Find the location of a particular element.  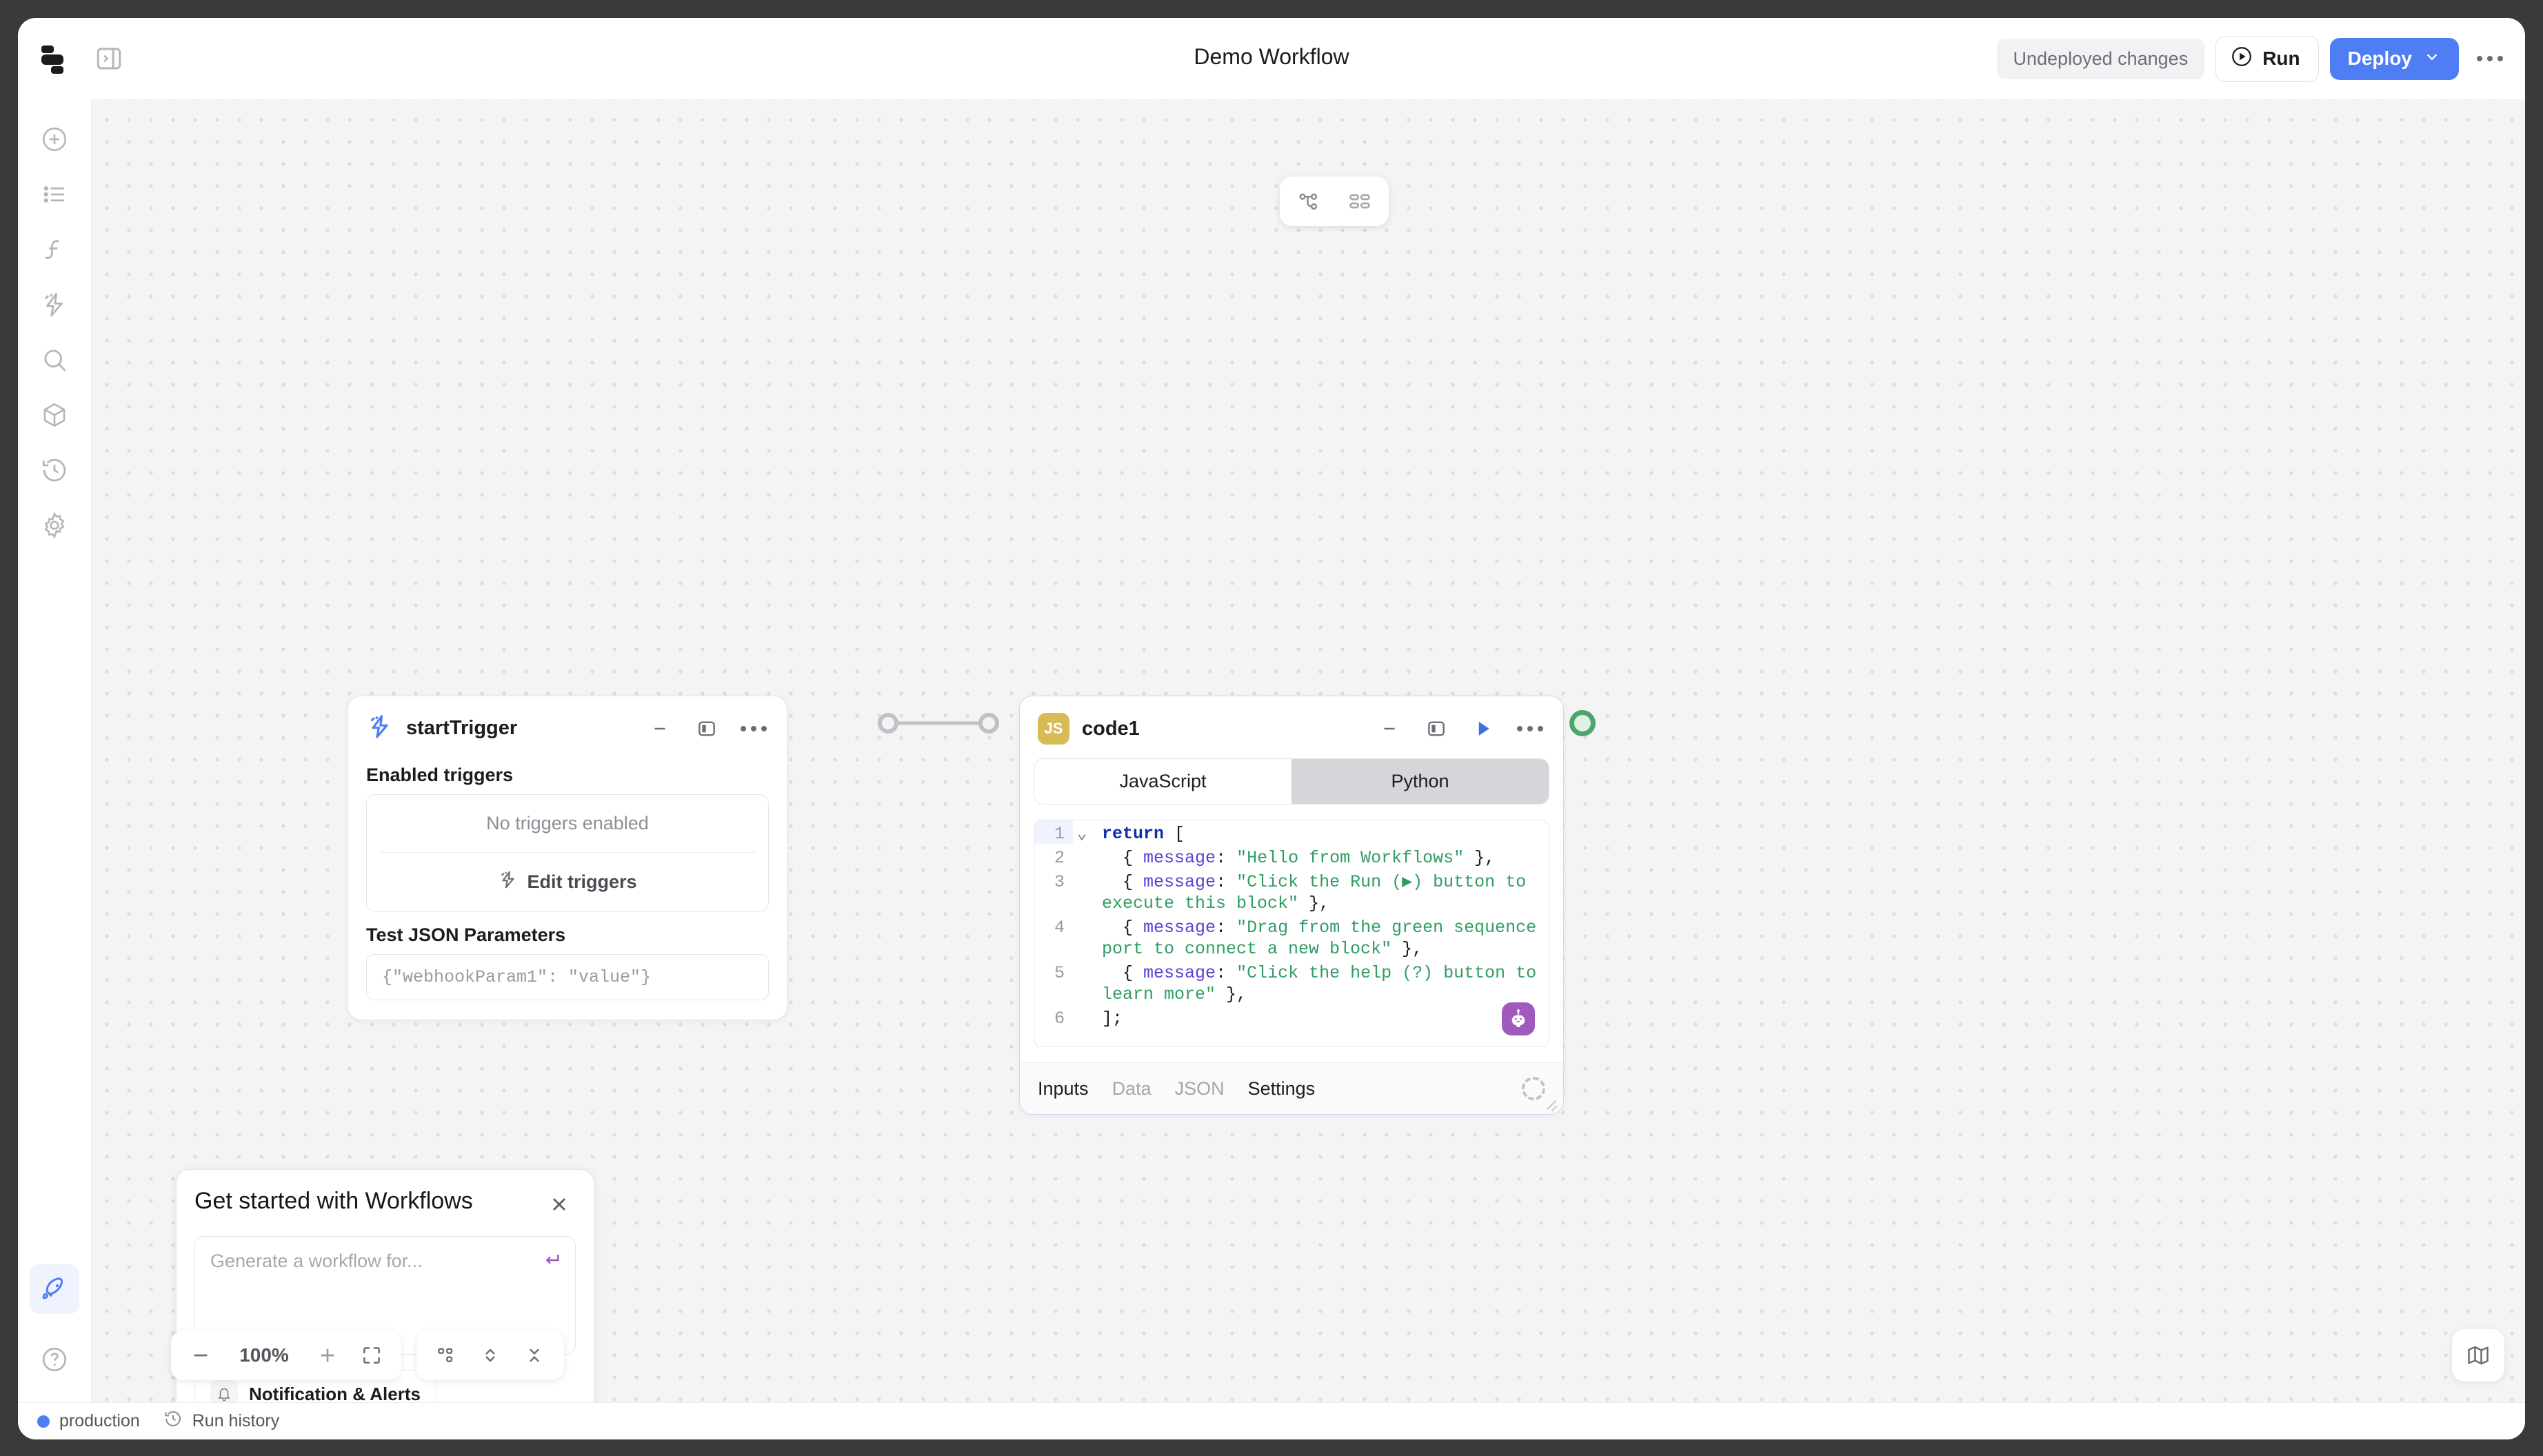

status-dot-icon is located at coordinates (43, 1421).